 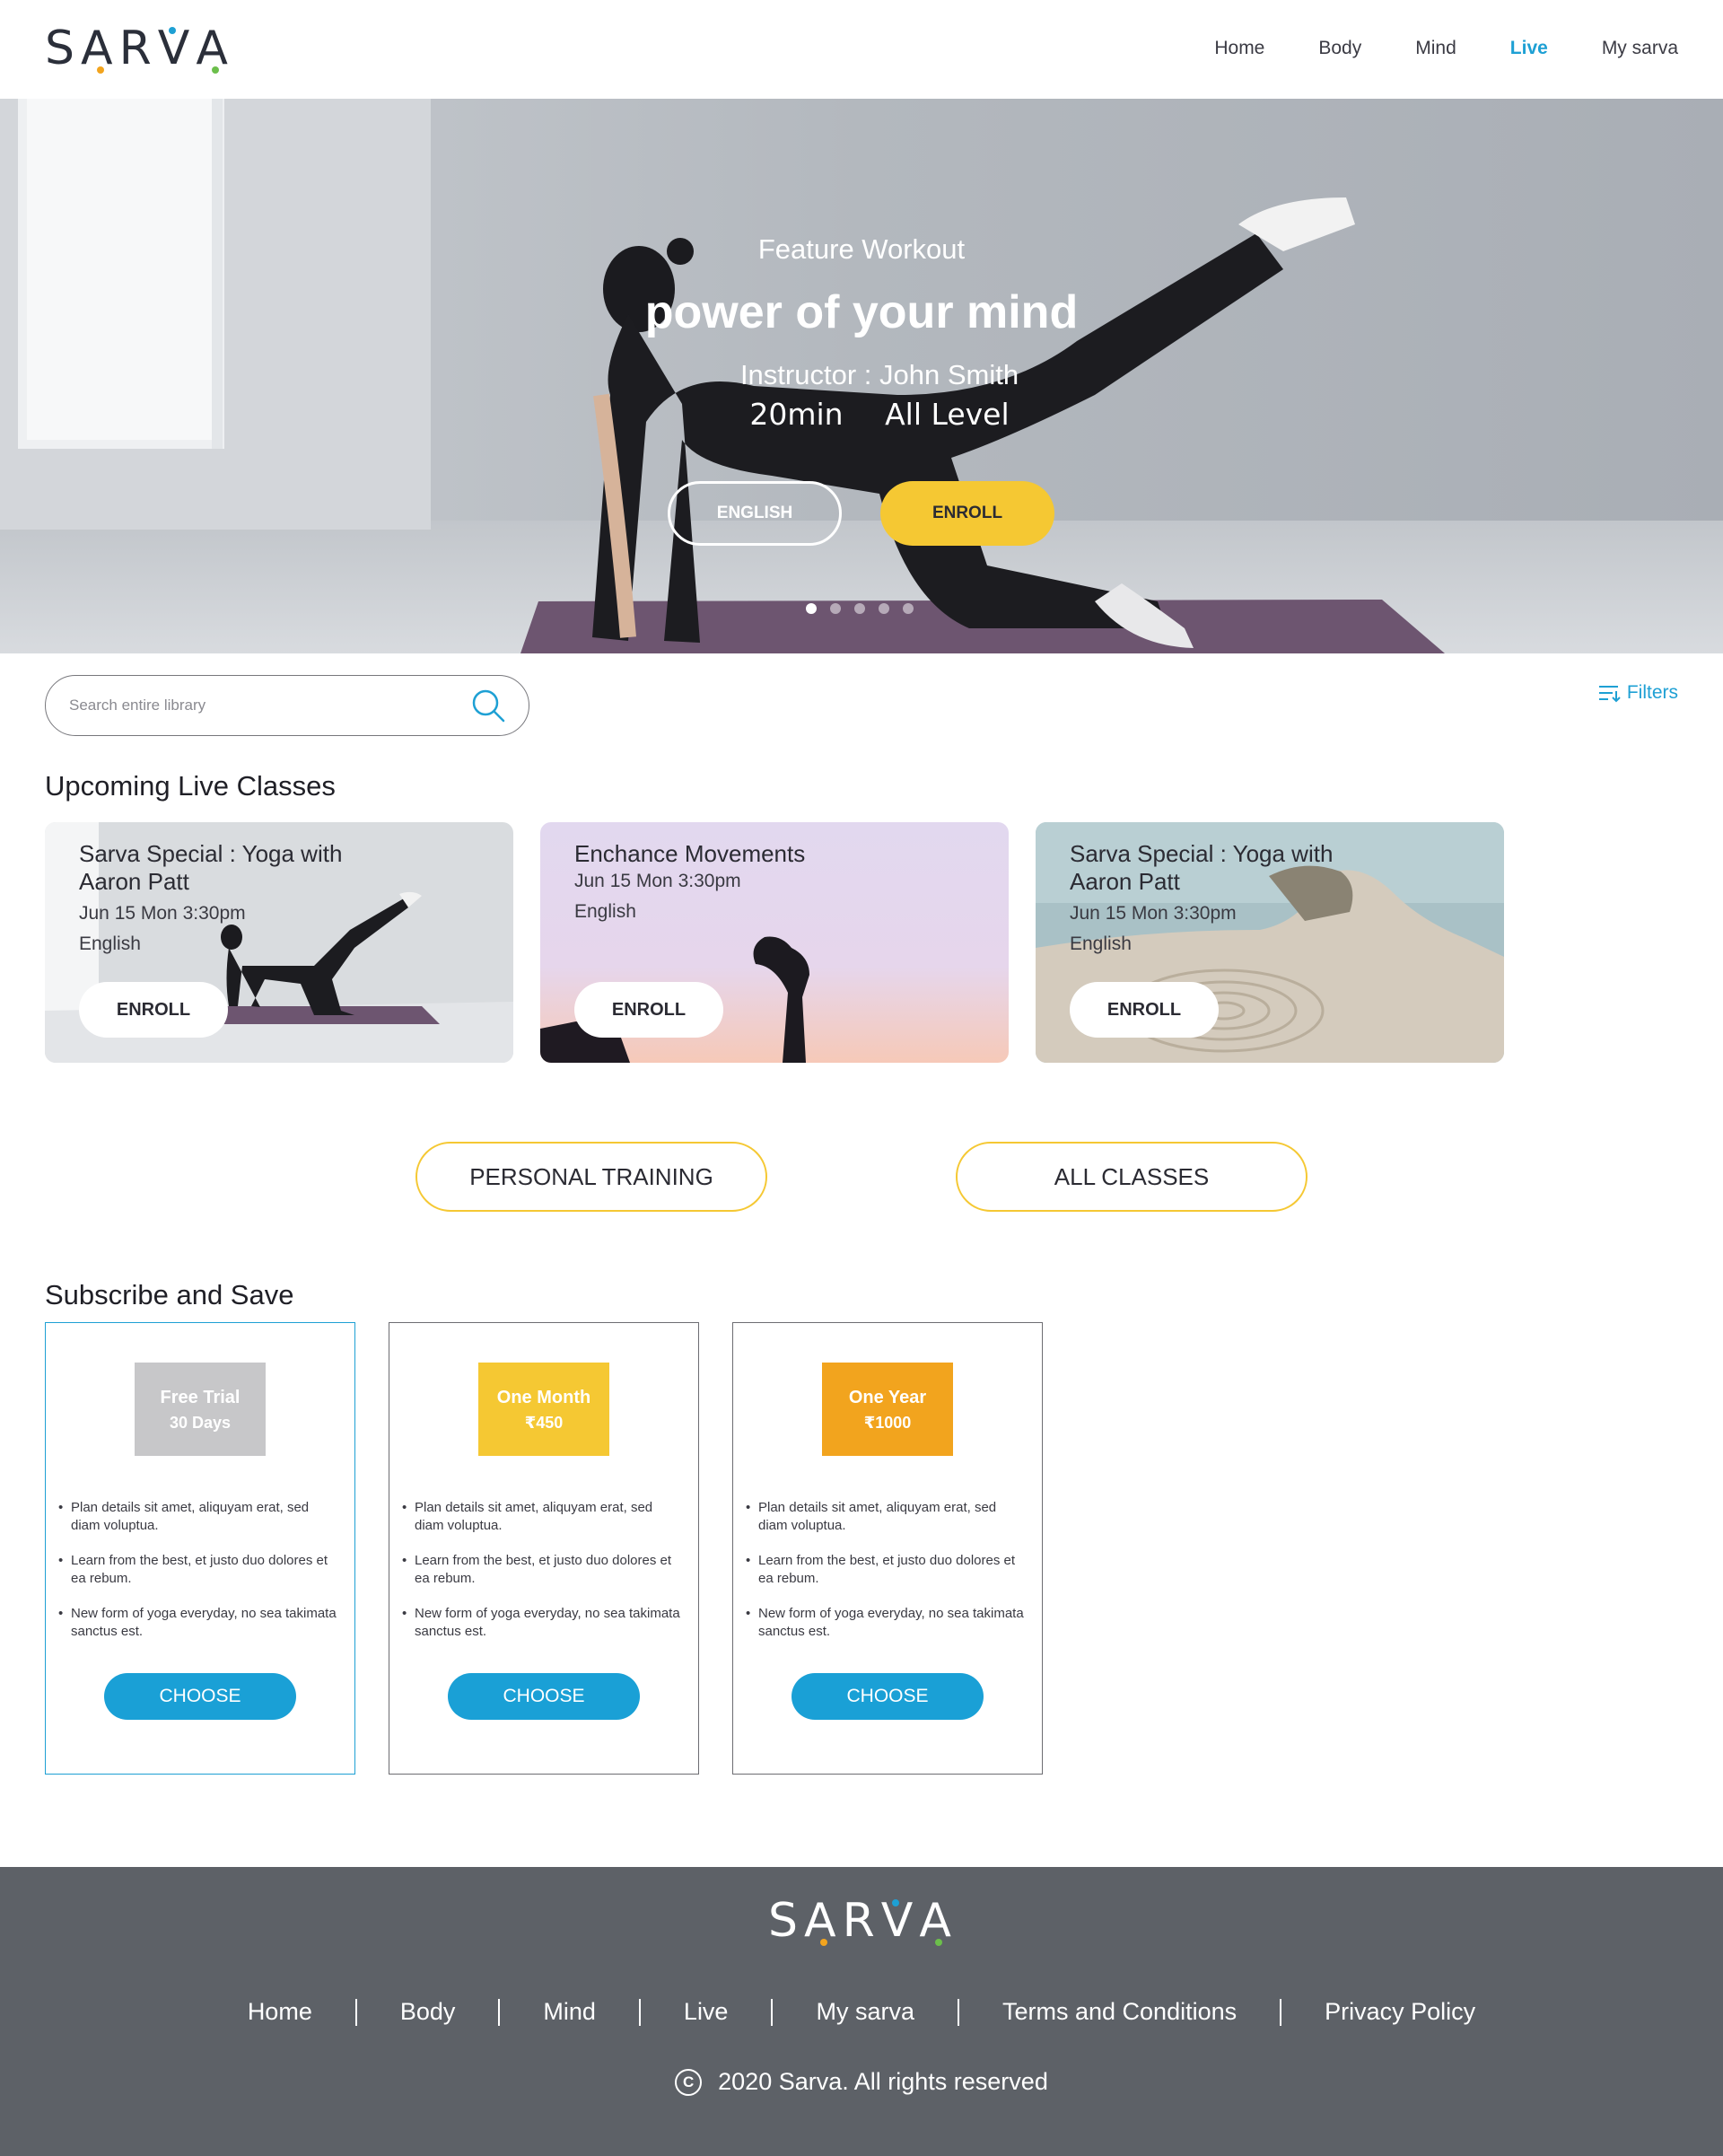 I want to click on filters-button: Filters, so click(x=1638, y=693).